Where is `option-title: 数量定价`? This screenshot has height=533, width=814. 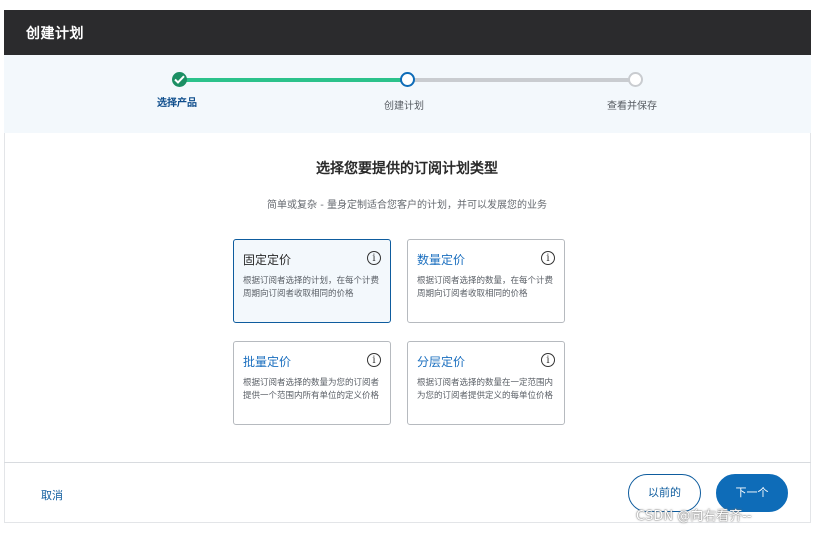
option-title: 数量定价 is located at coordinates (441, 260).